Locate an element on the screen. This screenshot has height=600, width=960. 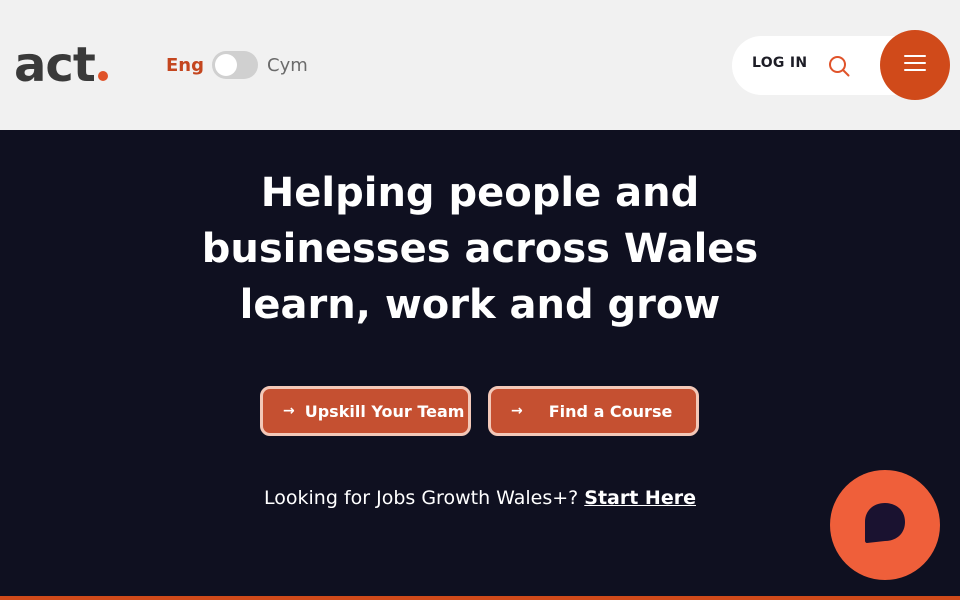
menu-button is located at coordinates (915, 65).